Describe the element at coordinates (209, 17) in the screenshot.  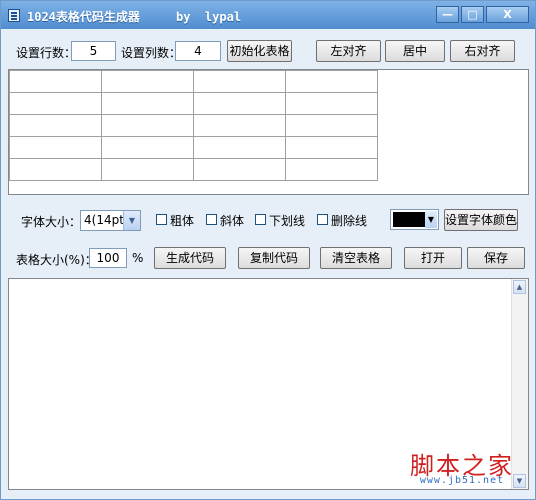
I see `author-label: by lypal` at that location.